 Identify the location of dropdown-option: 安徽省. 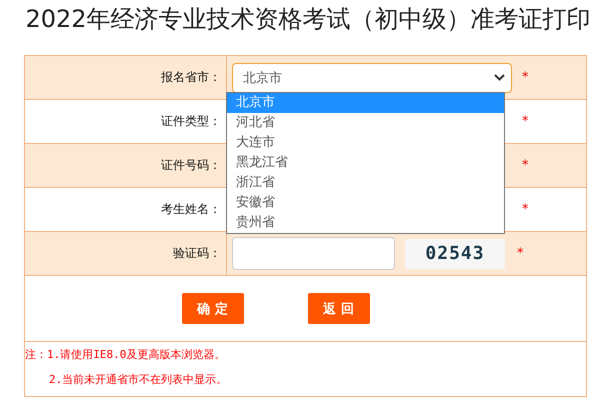
(365, 203).